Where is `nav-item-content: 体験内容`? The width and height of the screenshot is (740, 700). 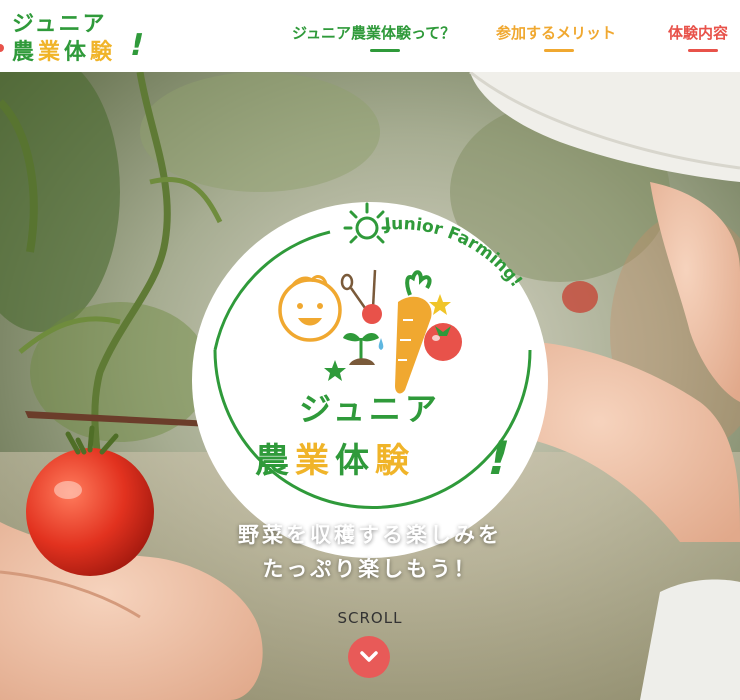
nav-item-content: 体験内容 is located at coordinates (698, 37).